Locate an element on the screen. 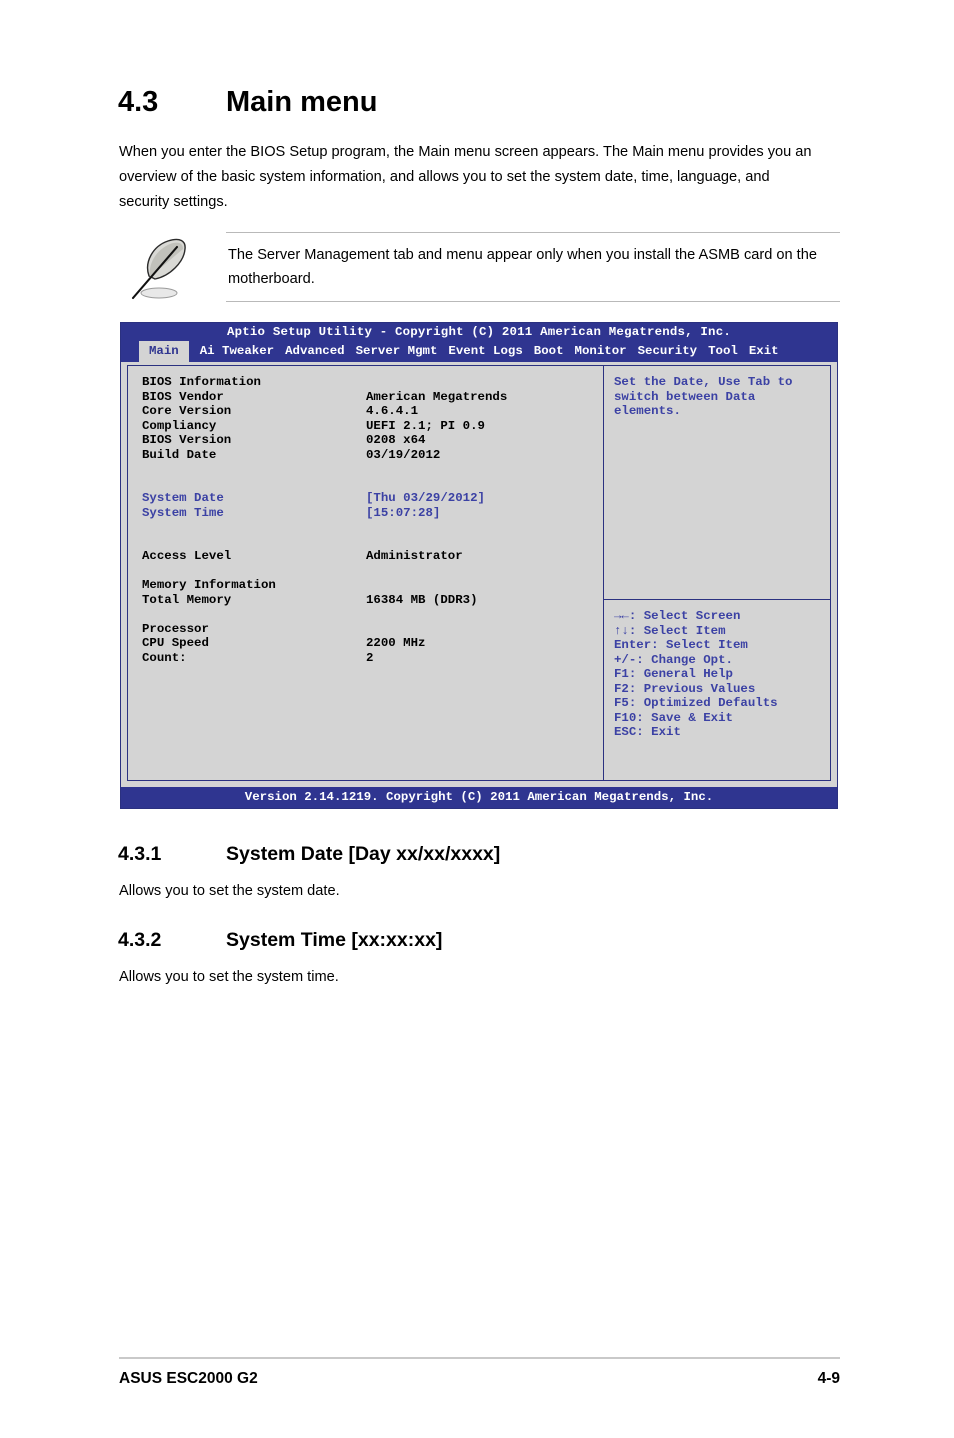  tab-ai-tweaker: Ai Tweaker is located at coordinates (237, 351).